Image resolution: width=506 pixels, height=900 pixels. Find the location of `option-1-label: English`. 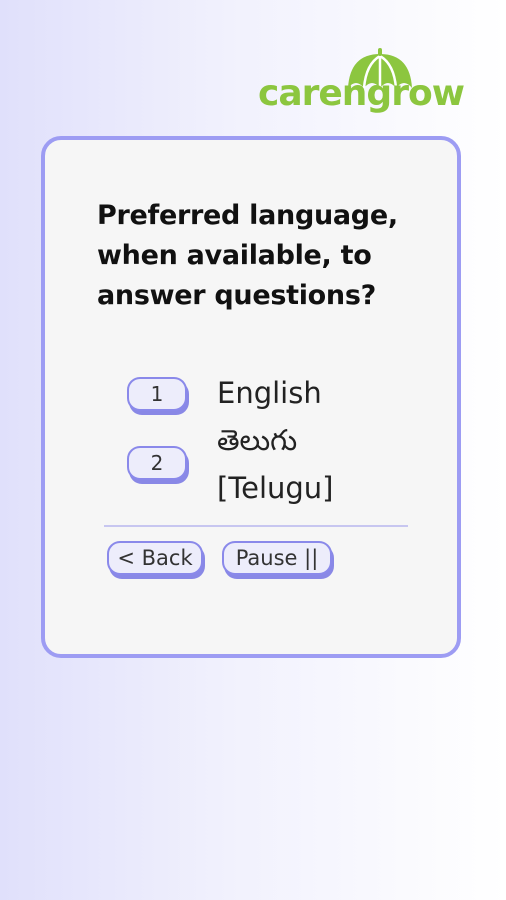

option-1-label: English is located at coordinates (269, 393).